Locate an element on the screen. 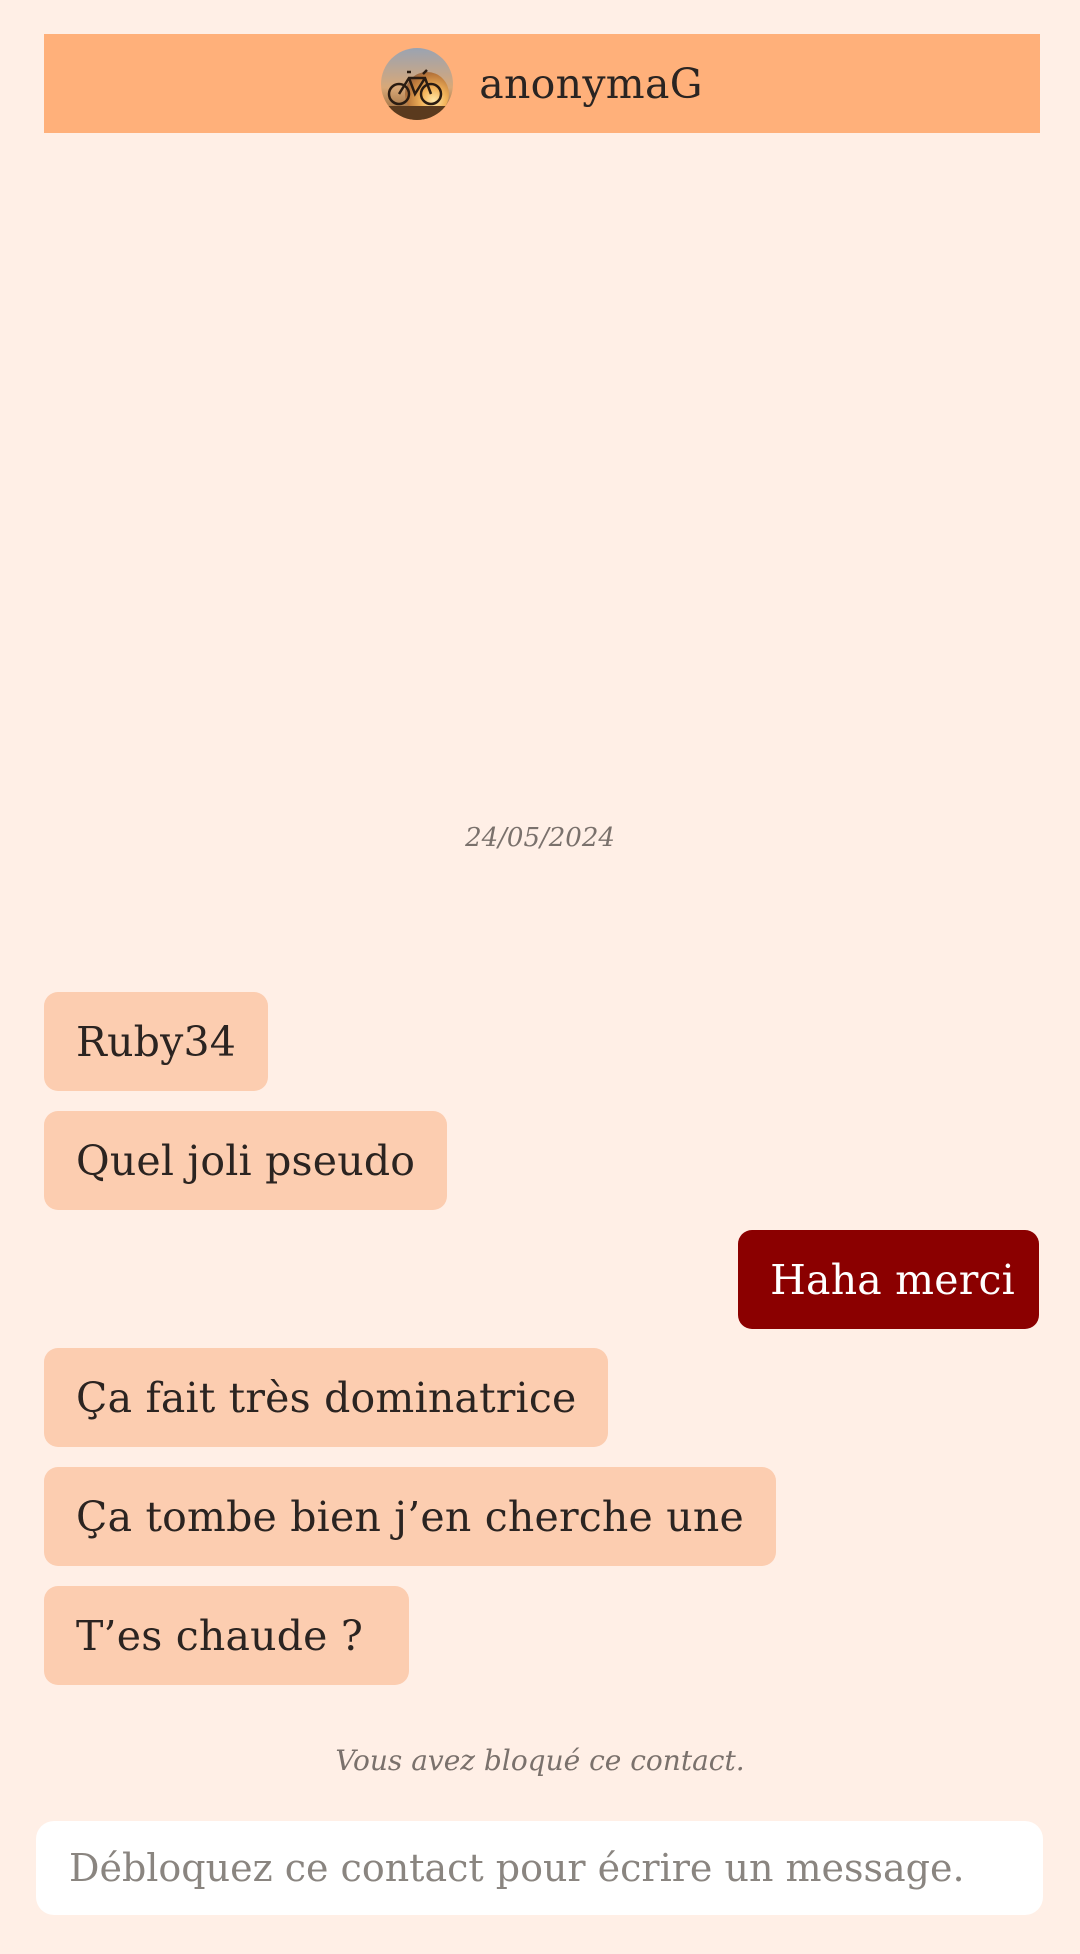 The height and width of the screenshot is (1954, 1080). bicycle-icon is located at coordinates (417, 83).